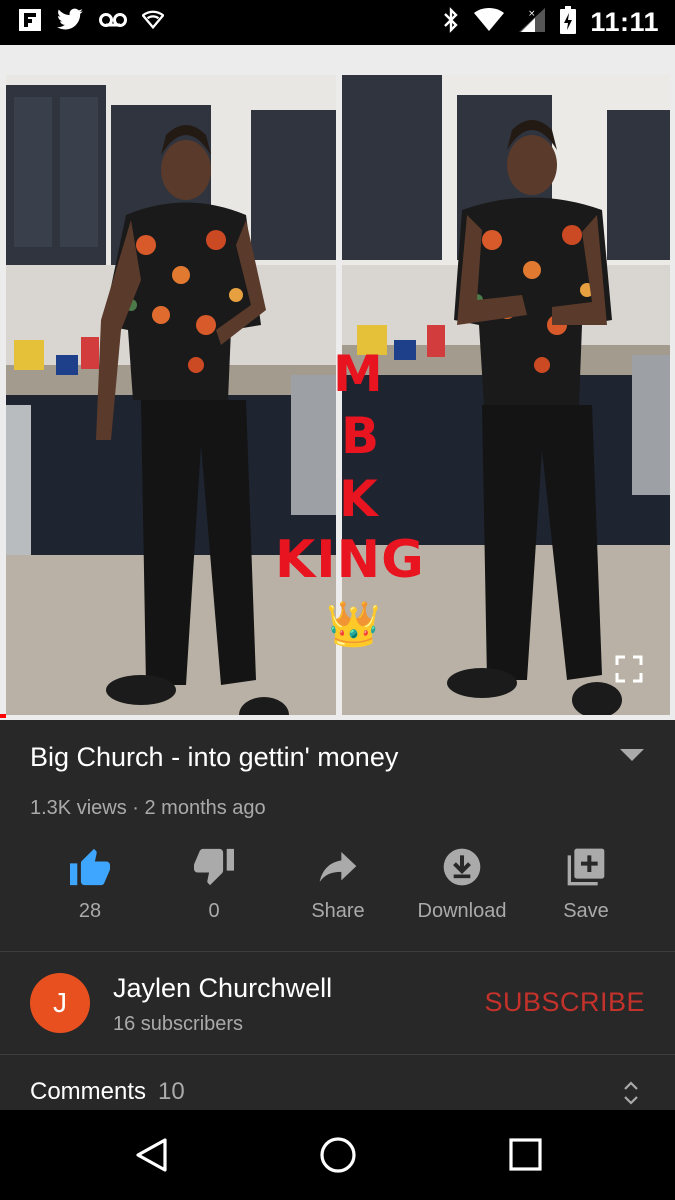 This screenshot has height=1200, width=675. What do you see at coordinates (113, 22) in the screenshot?
I see `voicemail-icon` at bounding box center [113, 22].